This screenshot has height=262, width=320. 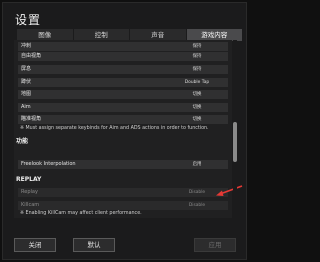 What do you see at coordinates (123, 119) in the screenshot?
I see `setting-row-ads: 瞄准视角 切换` at bounding box center [123, 119].